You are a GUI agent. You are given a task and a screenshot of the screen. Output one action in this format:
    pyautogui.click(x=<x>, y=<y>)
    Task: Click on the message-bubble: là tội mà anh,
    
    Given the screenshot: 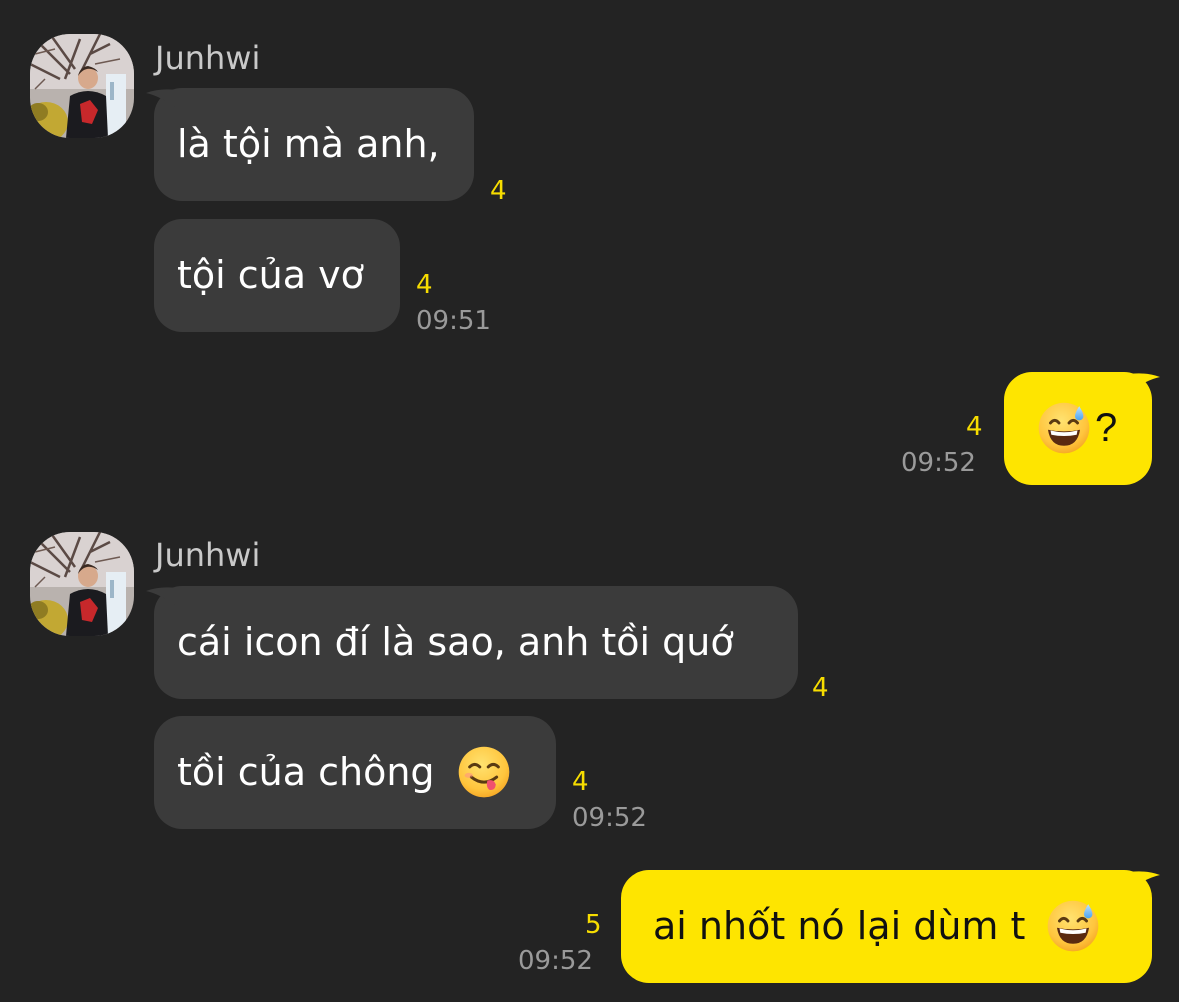 What is the action you would take?
    pyautogui.click(x=310, y=144)
    